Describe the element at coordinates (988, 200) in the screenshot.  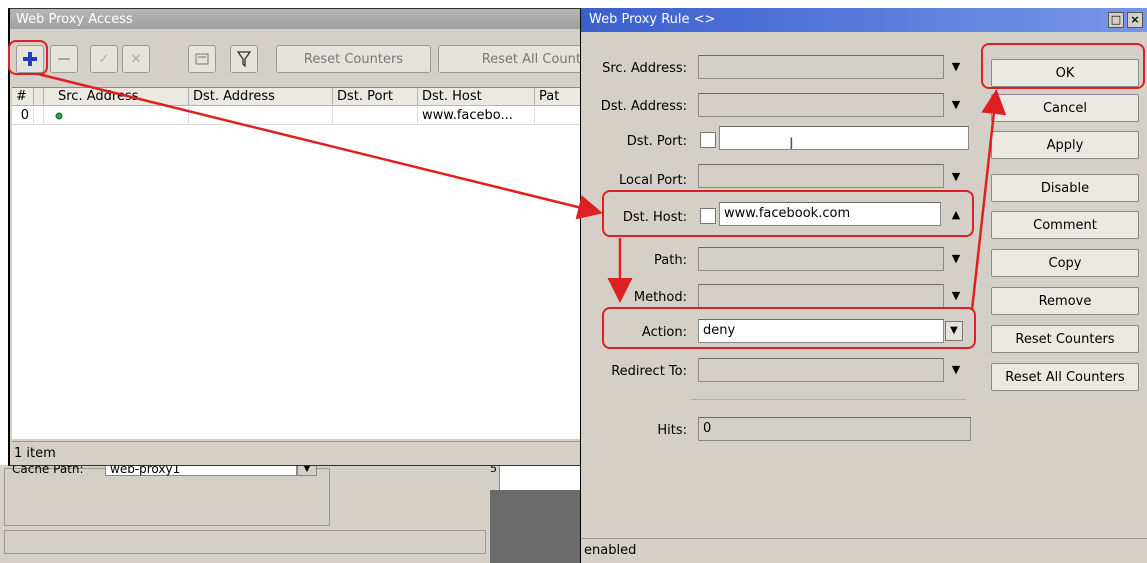
I see `annotation-arrow-action-to-ok` at that location.